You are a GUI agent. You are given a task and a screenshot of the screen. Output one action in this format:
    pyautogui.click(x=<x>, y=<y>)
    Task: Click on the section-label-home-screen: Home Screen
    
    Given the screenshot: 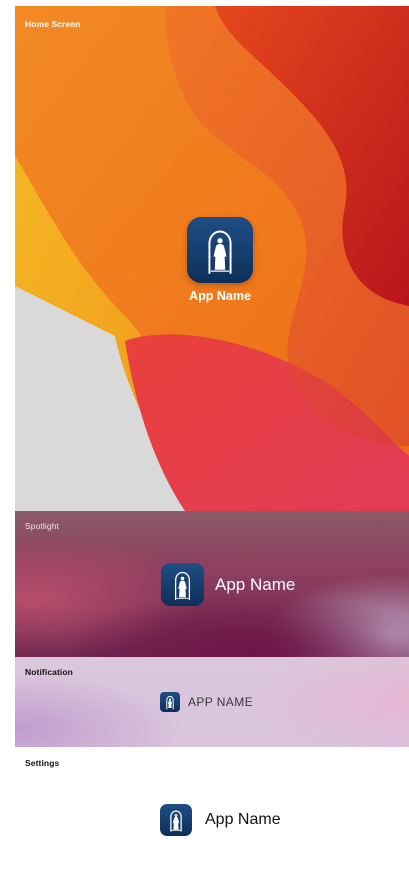 What is the action you would take?
    pyautogui.click(x=53, y=24)
    